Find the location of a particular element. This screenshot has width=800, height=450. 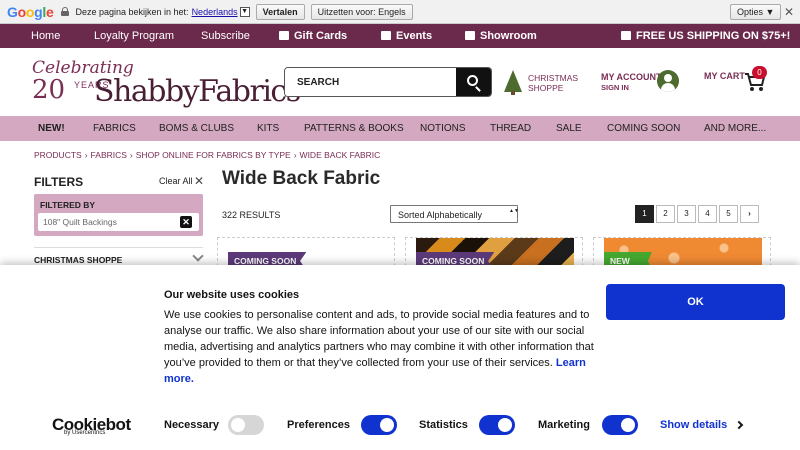

lock-icon is located at coordinates (65, 11).